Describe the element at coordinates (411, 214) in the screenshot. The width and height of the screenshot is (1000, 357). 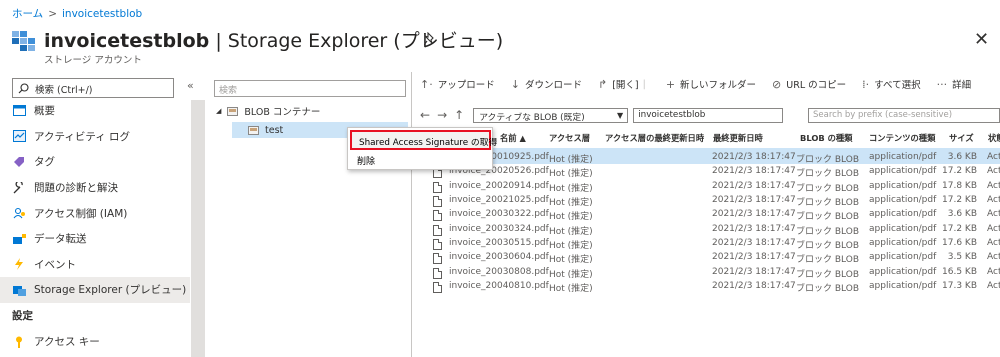
I see `panel-divider` at that location.